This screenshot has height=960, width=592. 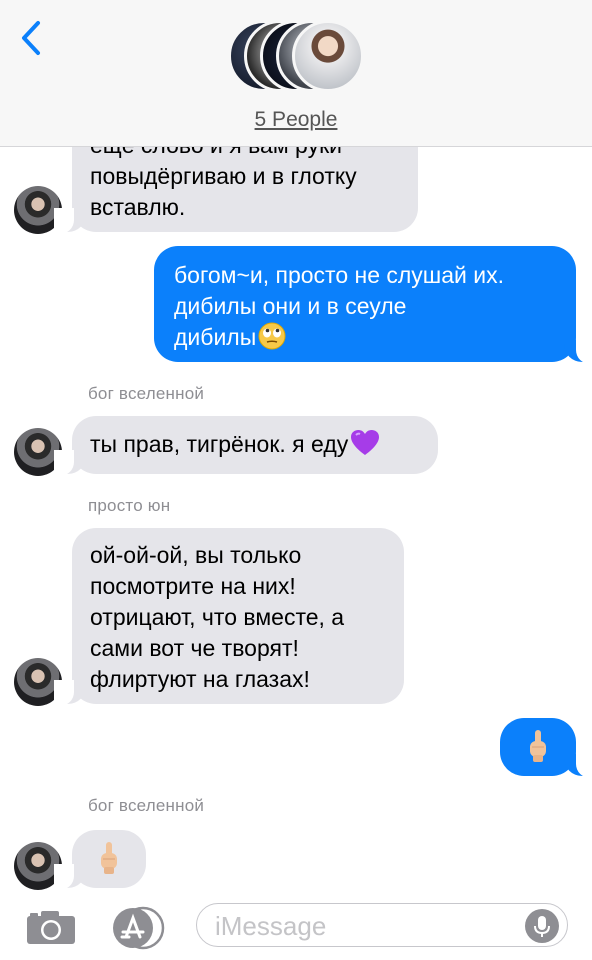 I want to click on message-text: ты прав, тигрёнок. я еду, so click(x=219, y=444).